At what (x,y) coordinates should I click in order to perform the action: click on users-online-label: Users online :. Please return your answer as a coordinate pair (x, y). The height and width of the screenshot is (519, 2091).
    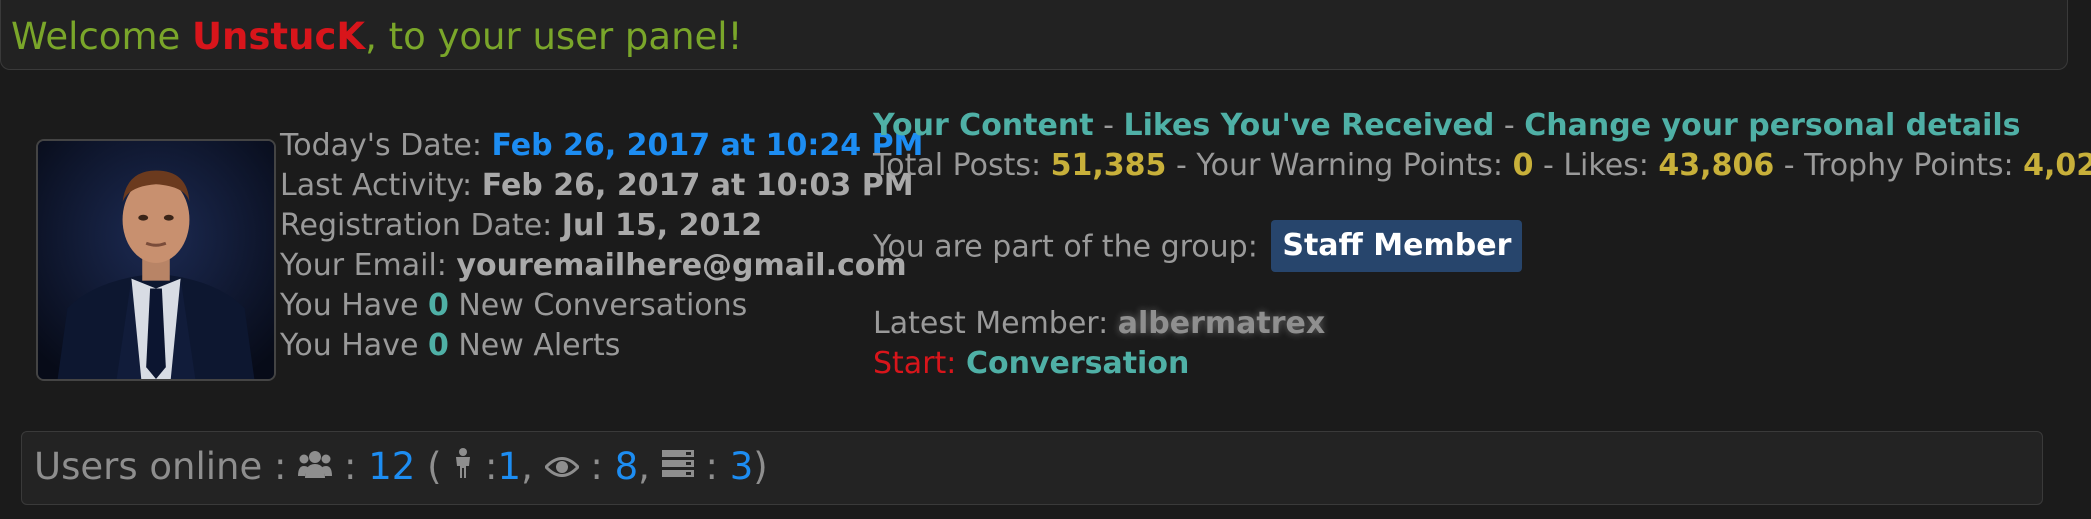
    Looking at the image, I should click on (166, 466).